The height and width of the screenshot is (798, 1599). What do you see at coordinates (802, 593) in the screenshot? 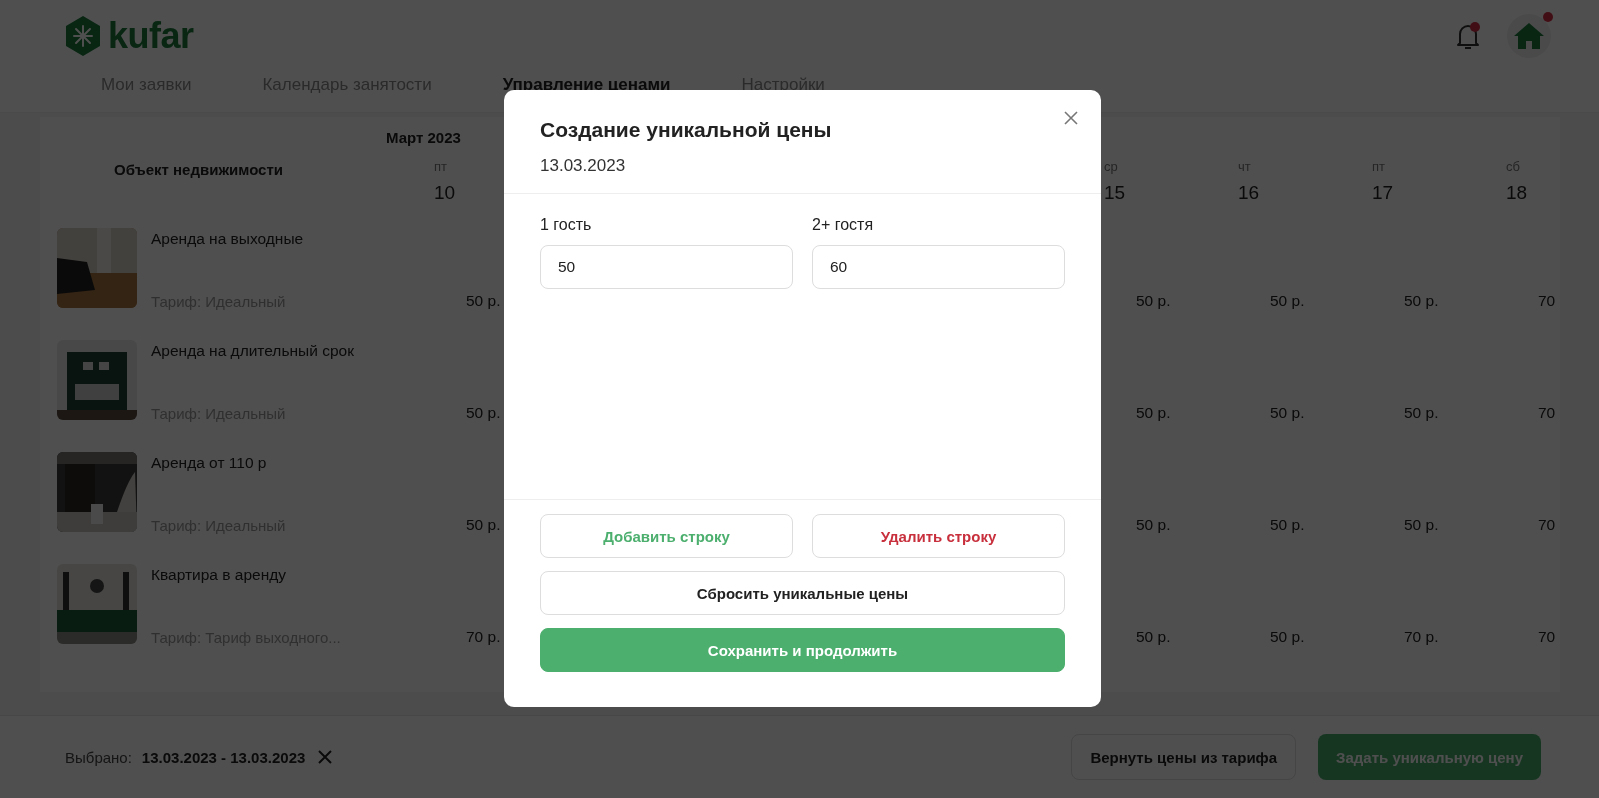
I see `reset-button: Сбросить уникальные цены` at bounding box center [802, 593].